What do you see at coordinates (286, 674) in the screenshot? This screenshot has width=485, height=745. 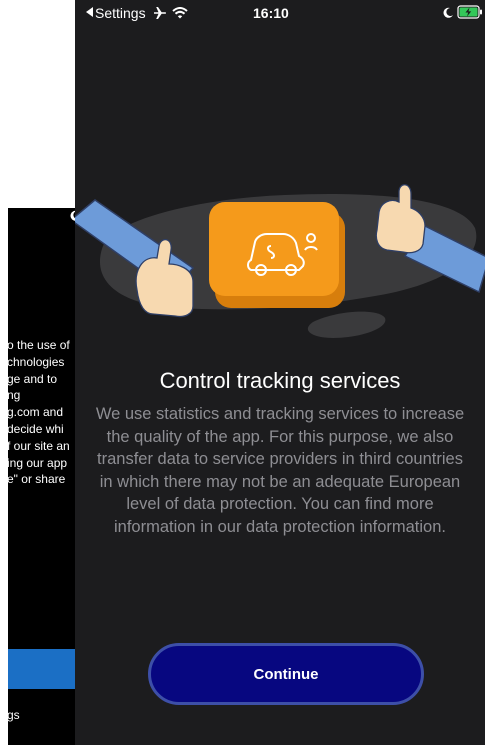 I see `continue-button: Continue` at bounding box center [286, 674].